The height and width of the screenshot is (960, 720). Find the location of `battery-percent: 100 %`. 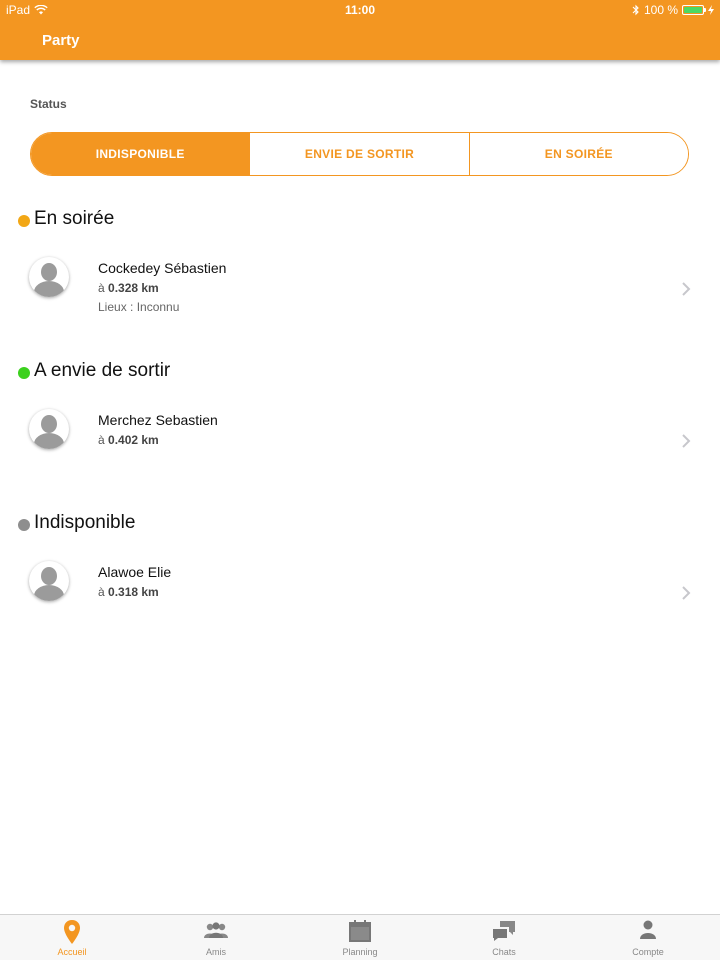

battery-percent: 100 % is located at coordinates (660, 10).